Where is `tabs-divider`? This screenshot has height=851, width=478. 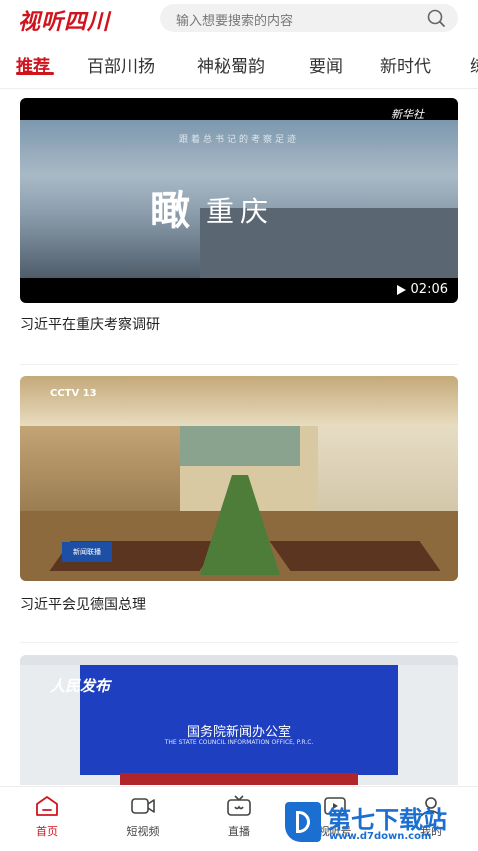 tabs-divider is located at coordinates (239, 88).